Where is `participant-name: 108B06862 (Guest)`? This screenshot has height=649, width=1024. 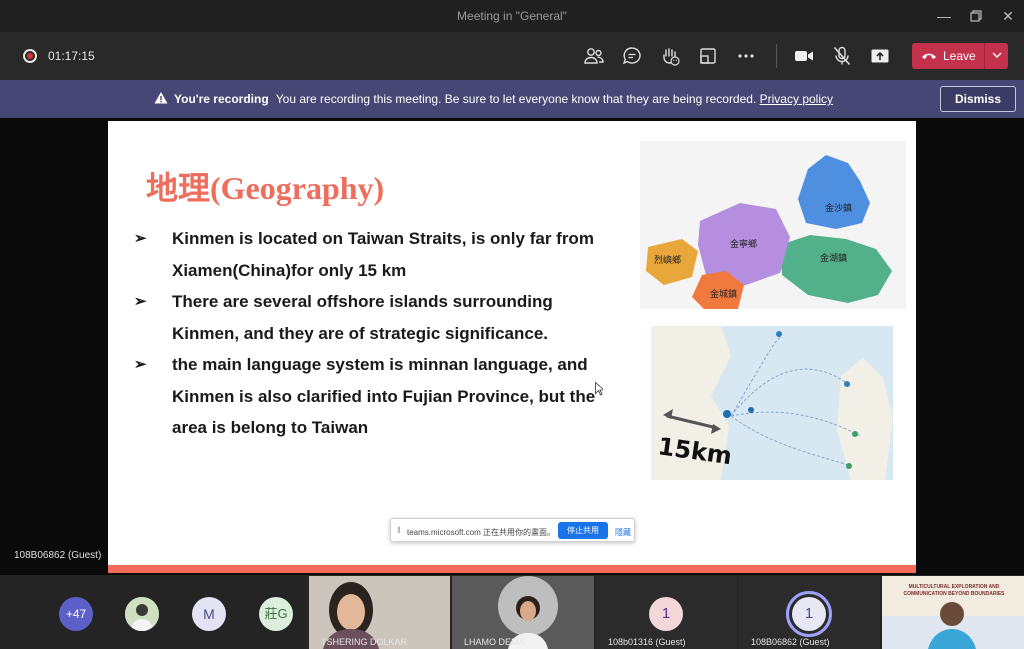
participant-name: 108B06862 (Guest) is located at coordinates (790, 642).